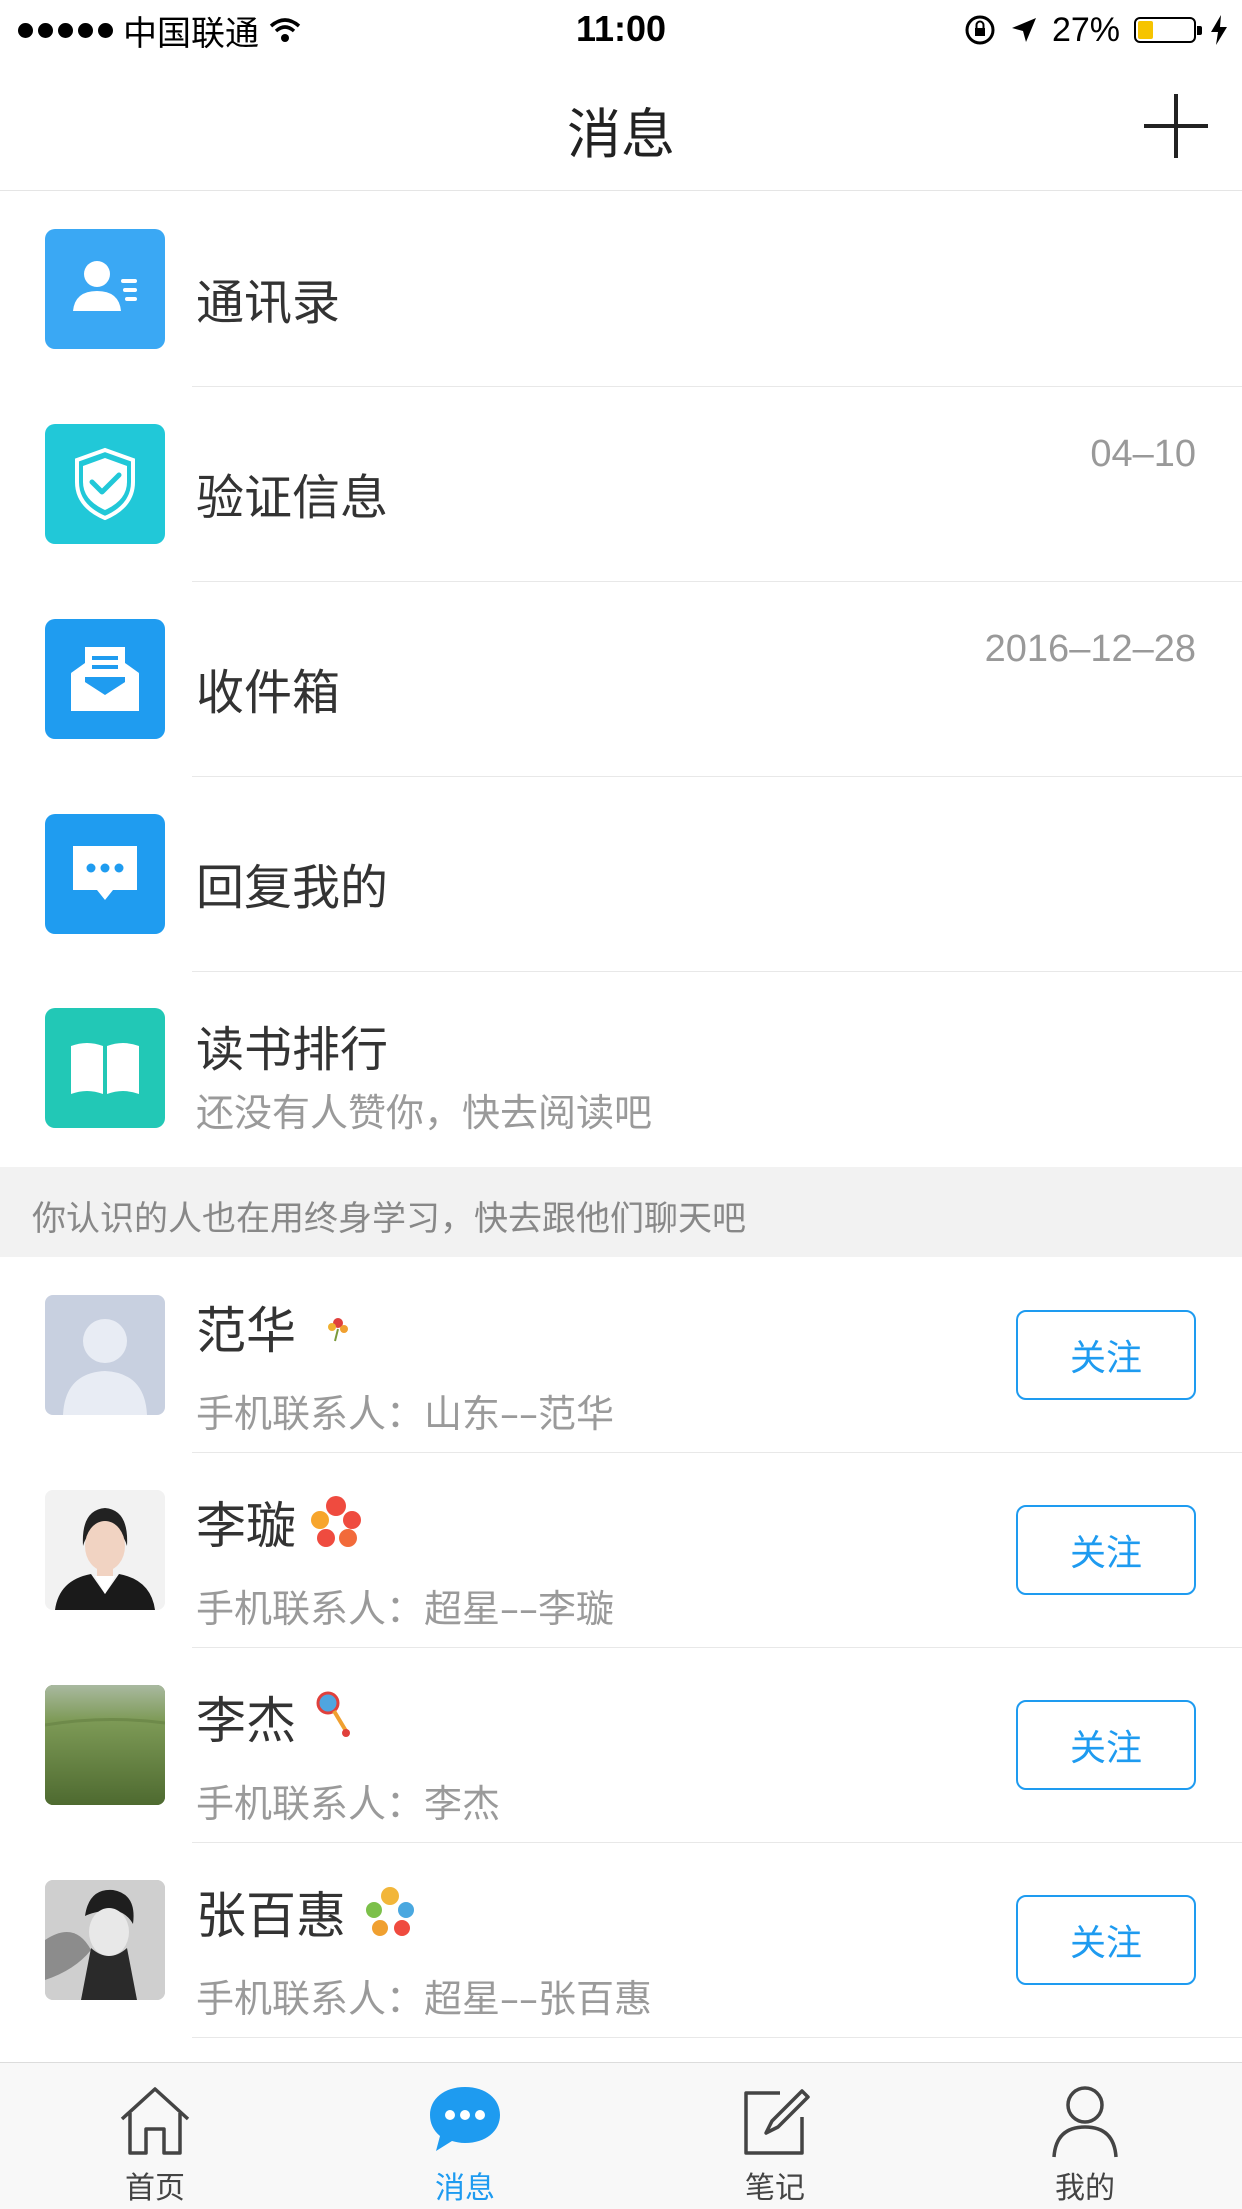 This screenshot has height=2209, width=1242. I want to click on suggestion-header: 你认识的人也在用终身学习，快去跟他们聊天吧, so click(621, 1212).